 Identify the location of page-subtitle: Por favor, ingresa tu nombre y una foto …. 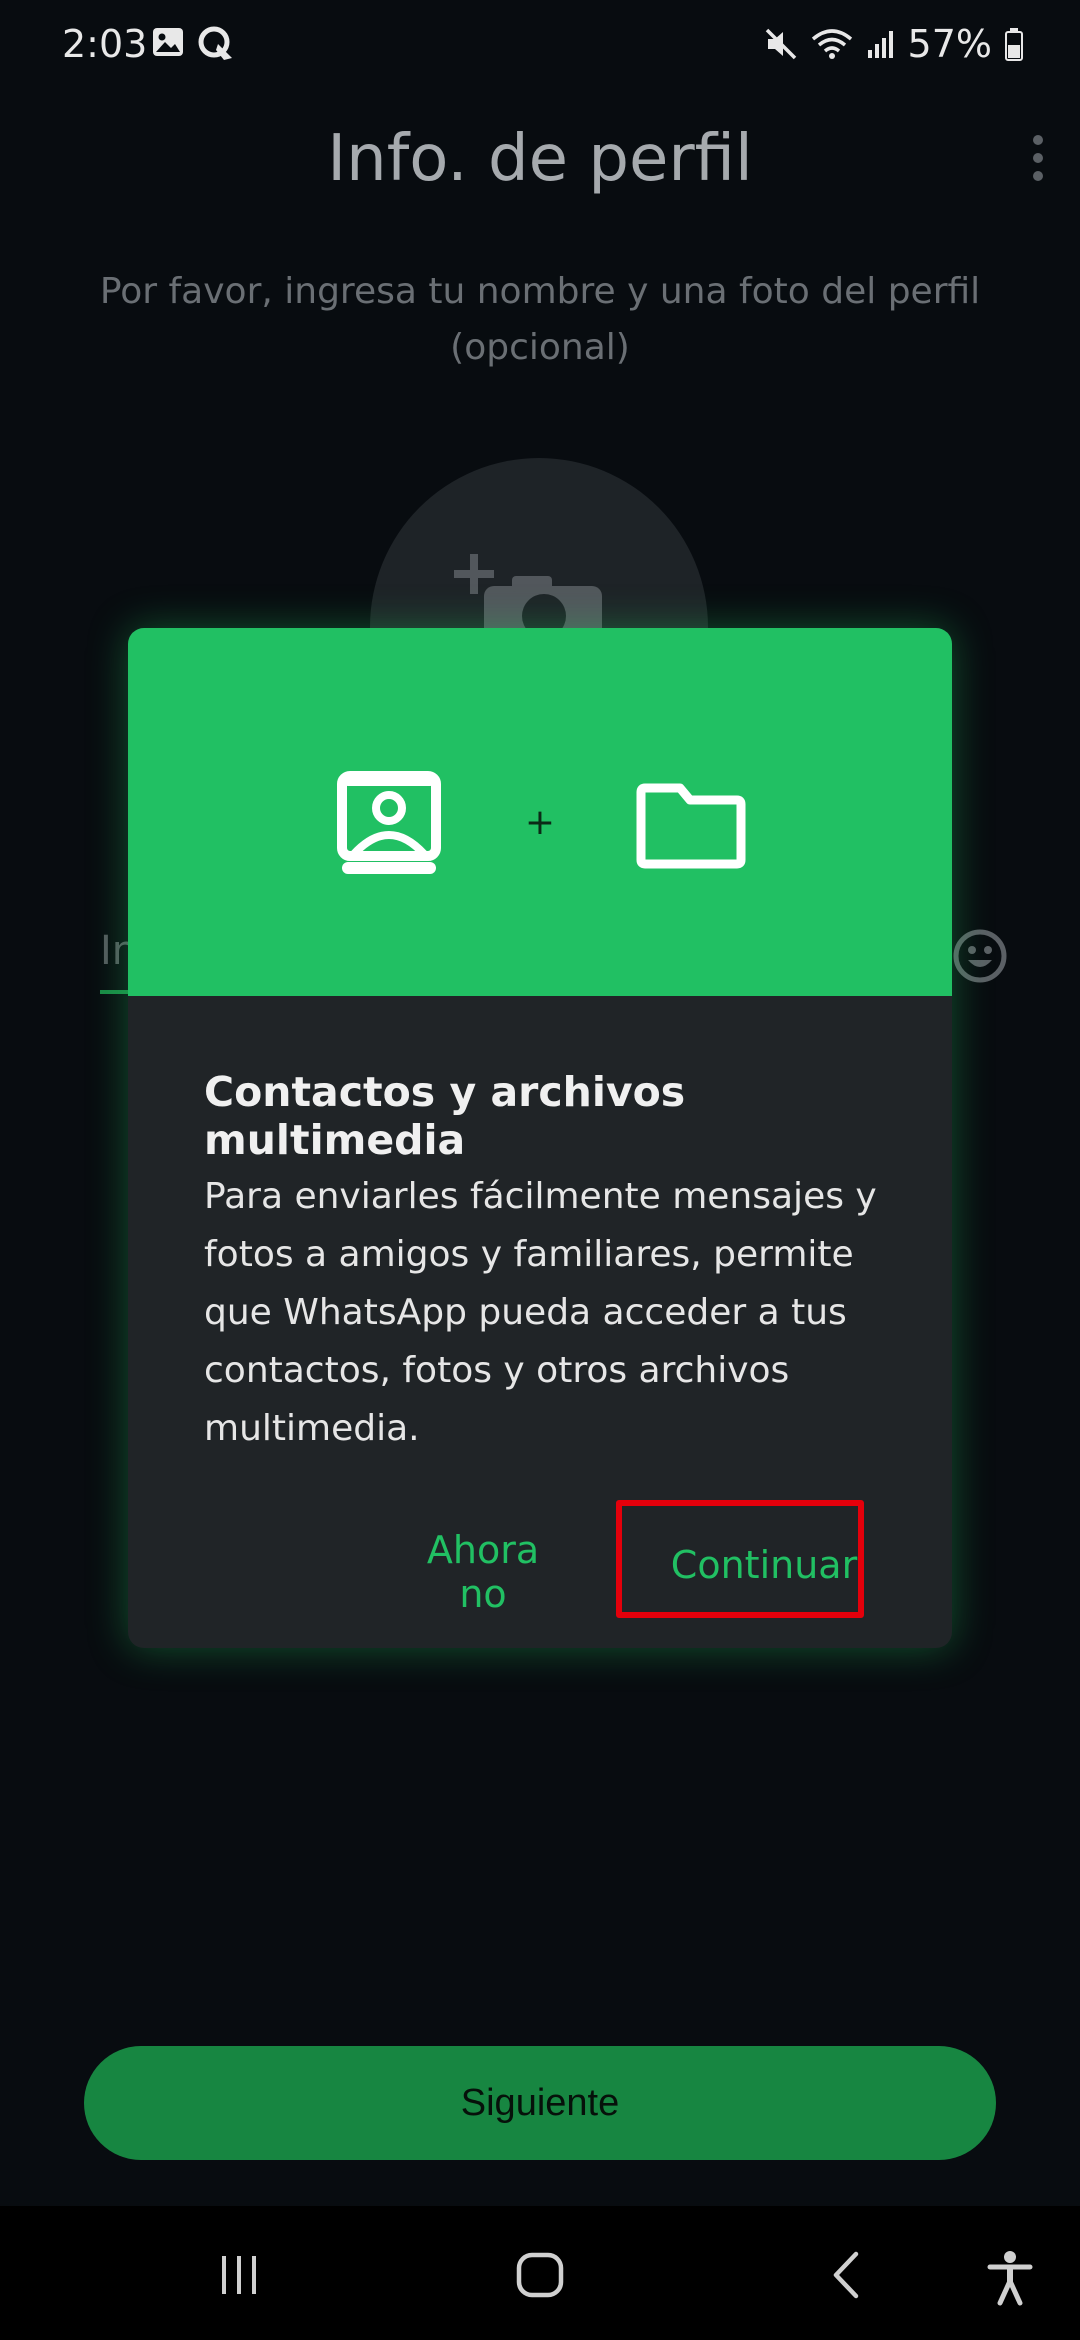
(540, 319).